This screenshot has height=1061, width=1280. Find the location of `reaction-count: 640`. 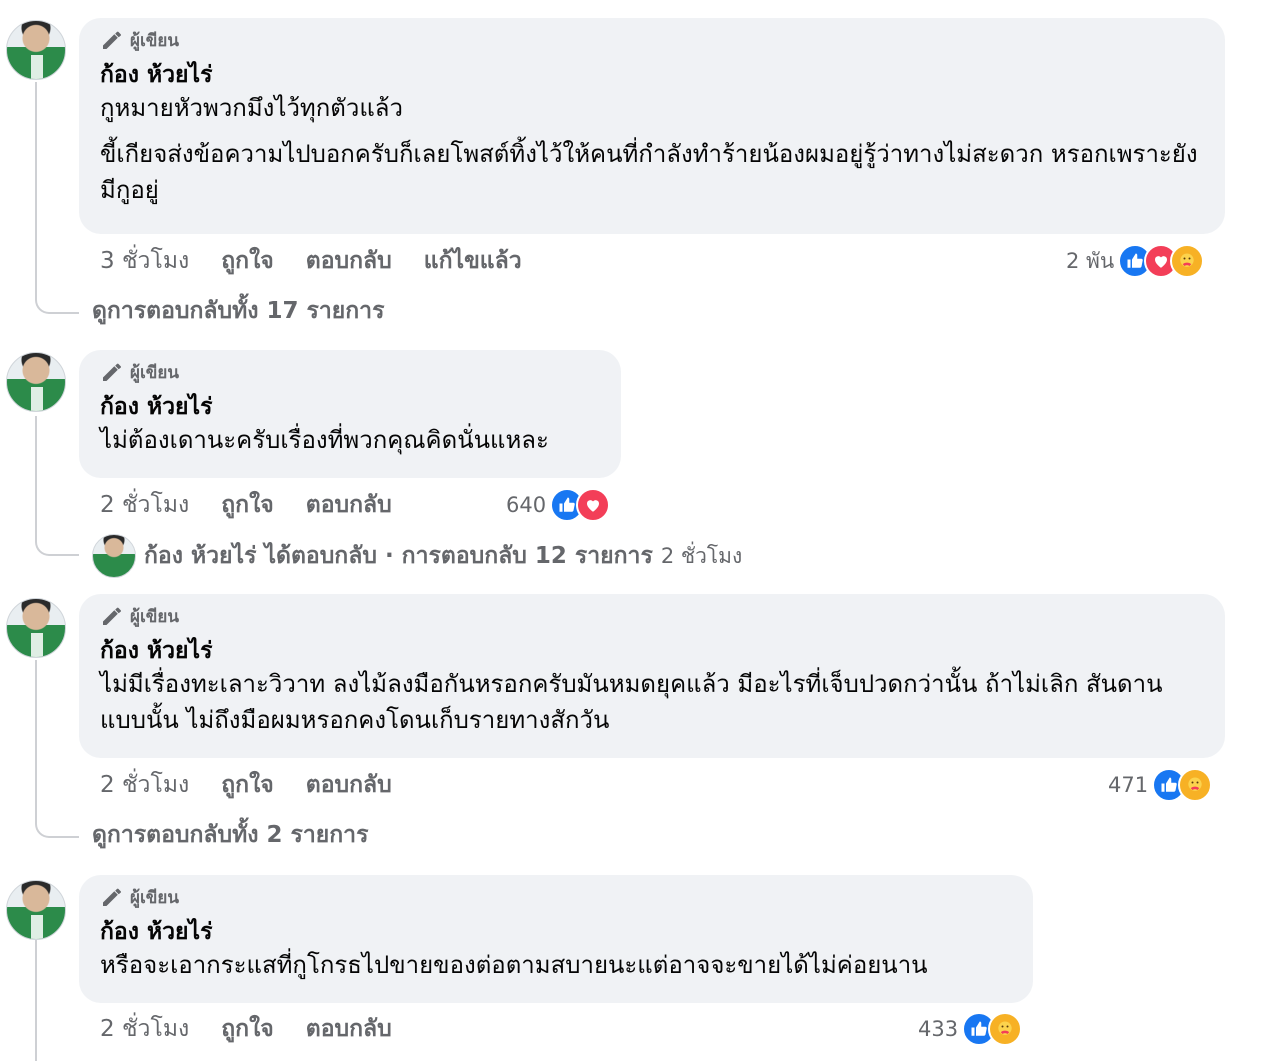

reaction-count: 640 is located at coordinates (526, 505).